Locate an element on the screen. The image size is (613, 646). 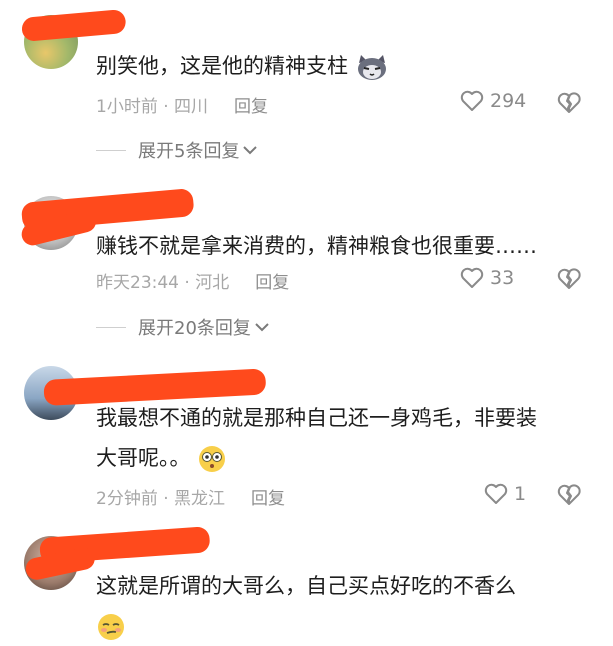
comment-text-line: 大哥呢。。 is located at coordinates (332, 458).